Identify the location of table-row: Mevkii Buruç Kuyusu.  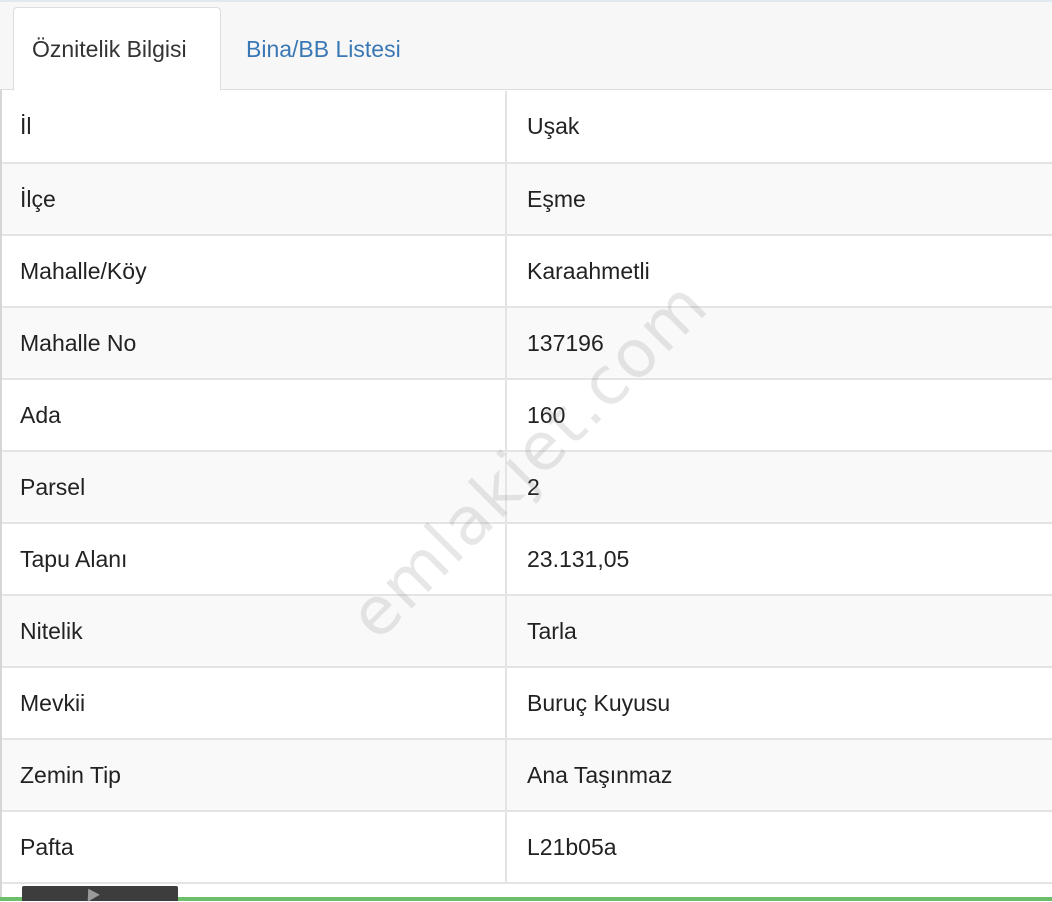
(527, 703).